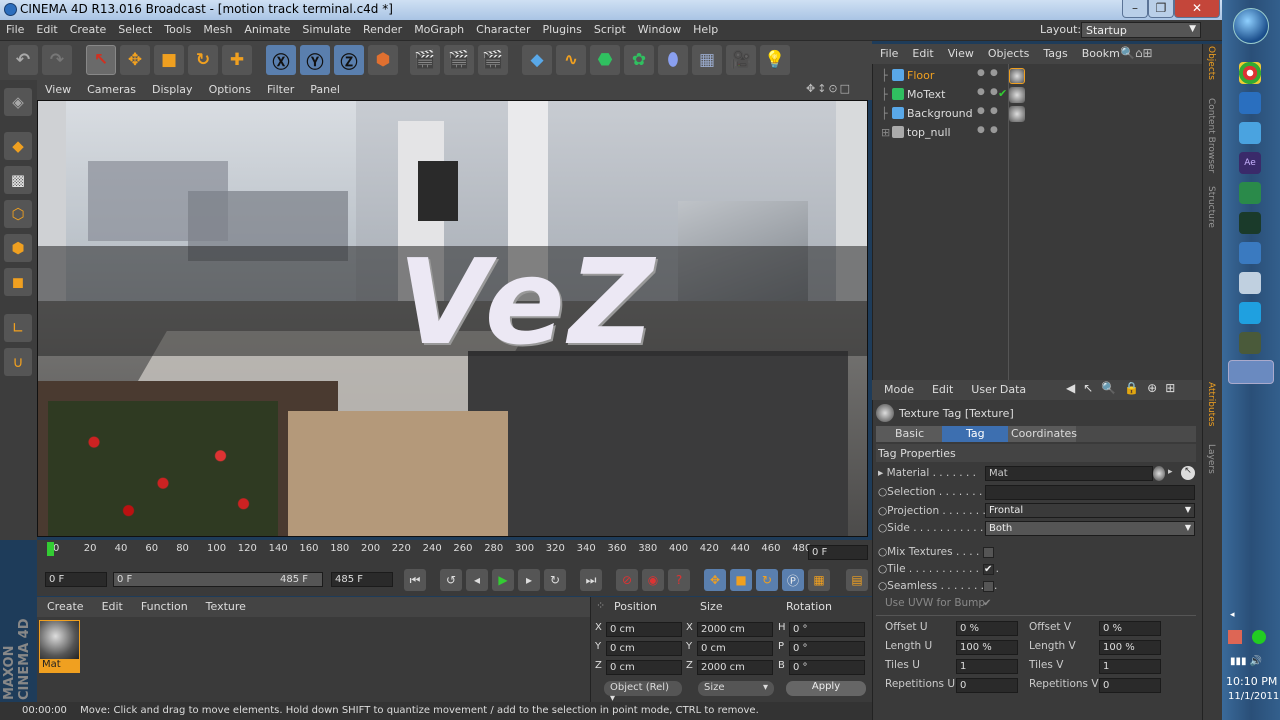  Describe the element at coordinates (439, 28) in the screenshot. I see `menu-mograph: MoGraph` at that location.